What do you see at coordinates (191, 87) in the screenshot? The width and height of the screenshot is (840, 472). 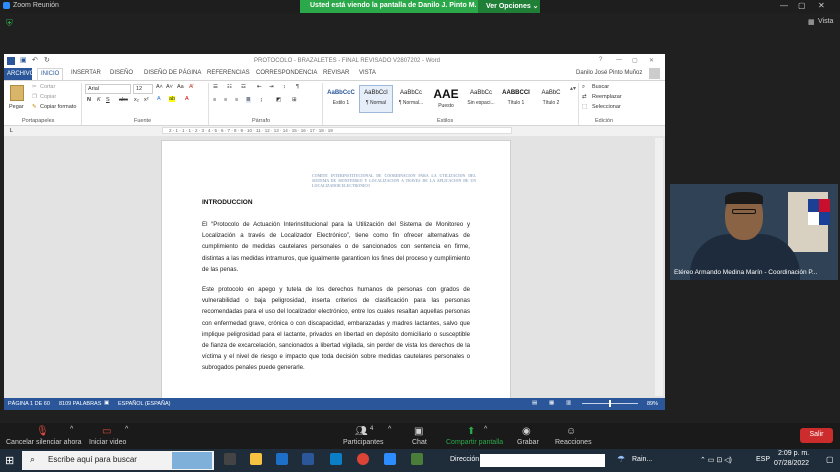 I see `clear-format-icon: A̸` at bounding box center [191, 87].